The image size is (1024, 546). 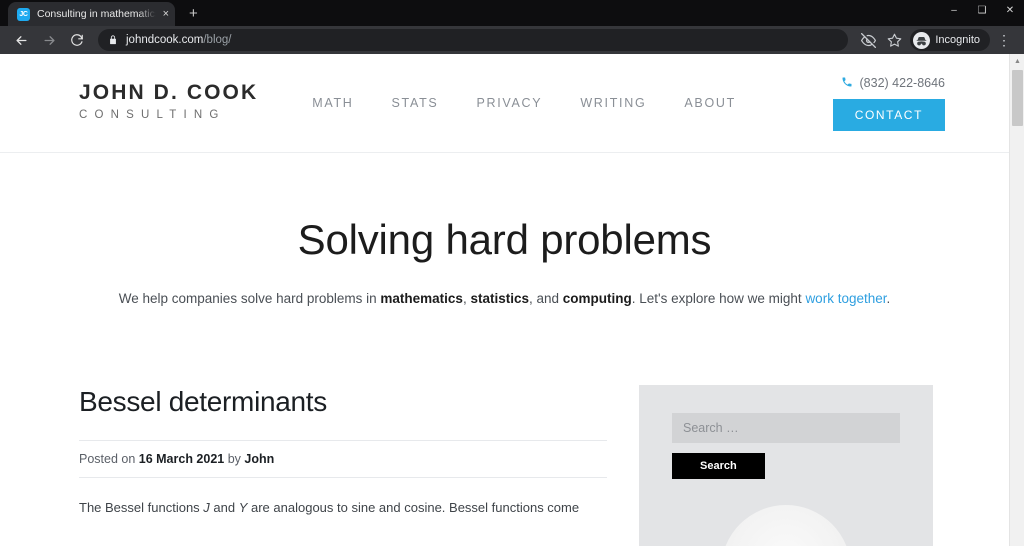 What do you see at coordinates (421, 299) in the screenshot?
I see `hero-bold-mathematics: mathematics` at bounding box center [421, 299].